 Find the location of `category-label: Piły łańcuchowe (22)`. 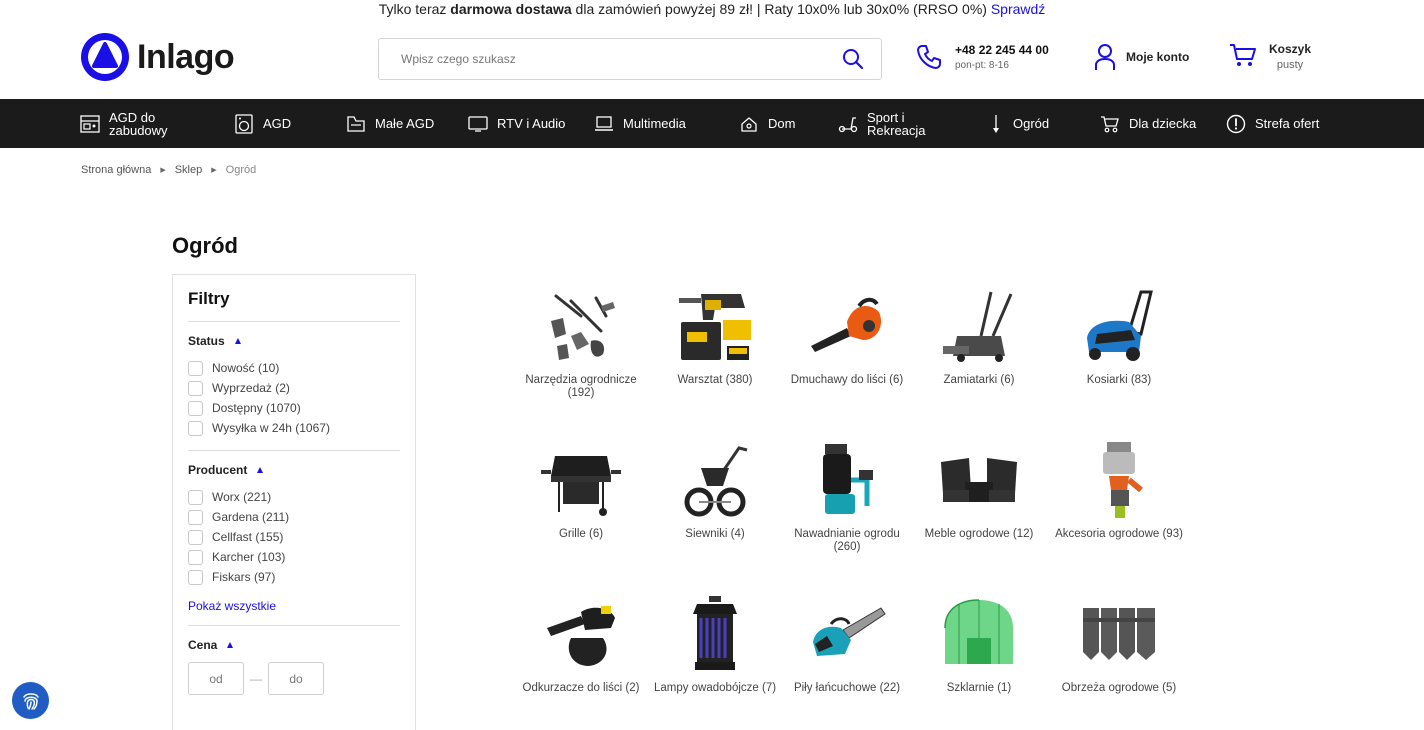

category-label: Piły łańcuchowe (22) is located at coordinates (847, 688).